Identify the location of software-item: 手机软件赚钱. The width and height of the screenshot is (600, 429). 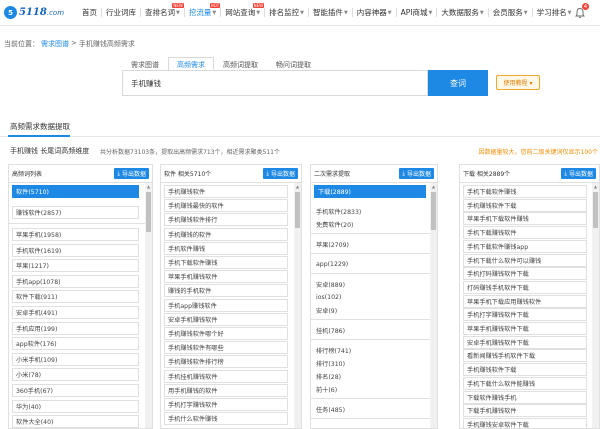
(226, 248).